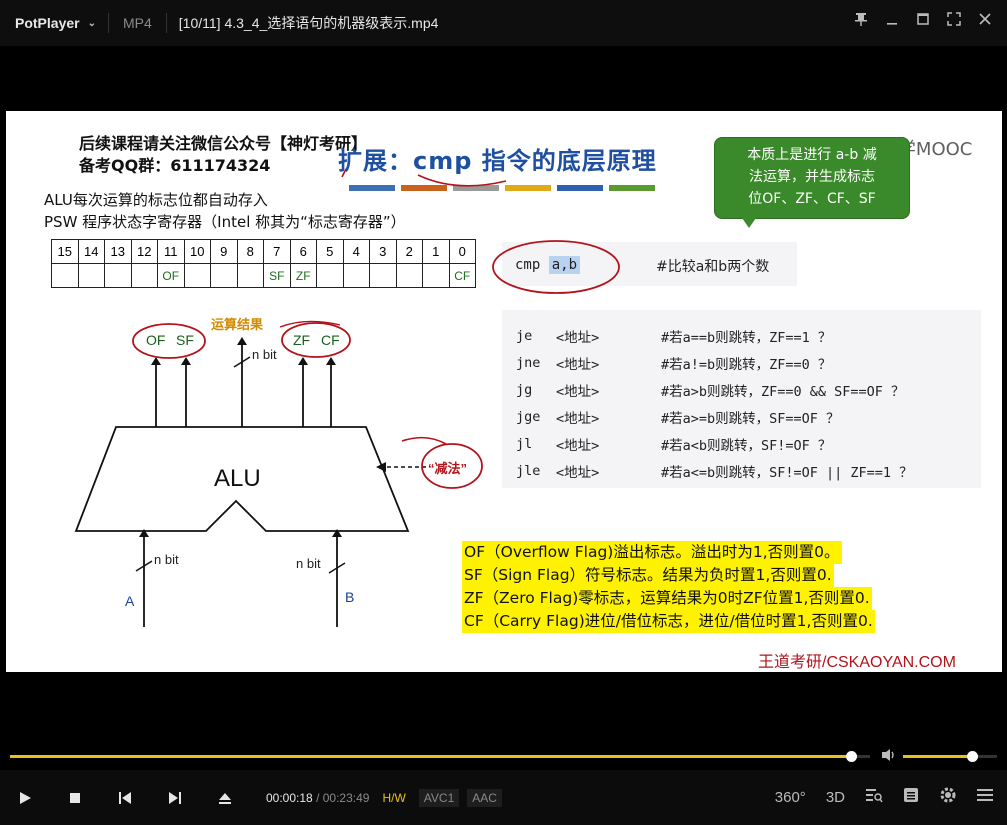 The width and height of the screenshot is (1007, 825). What do you see at coordinates (289, 797) in the screenshot?
I see `current-time: 00:00:18` at bounding box center [289, 797].